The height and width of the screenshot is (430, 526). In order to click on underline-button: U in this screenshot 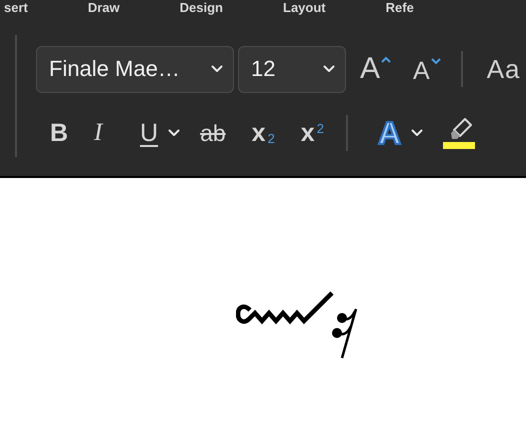, I will do `click(149, 133)`.